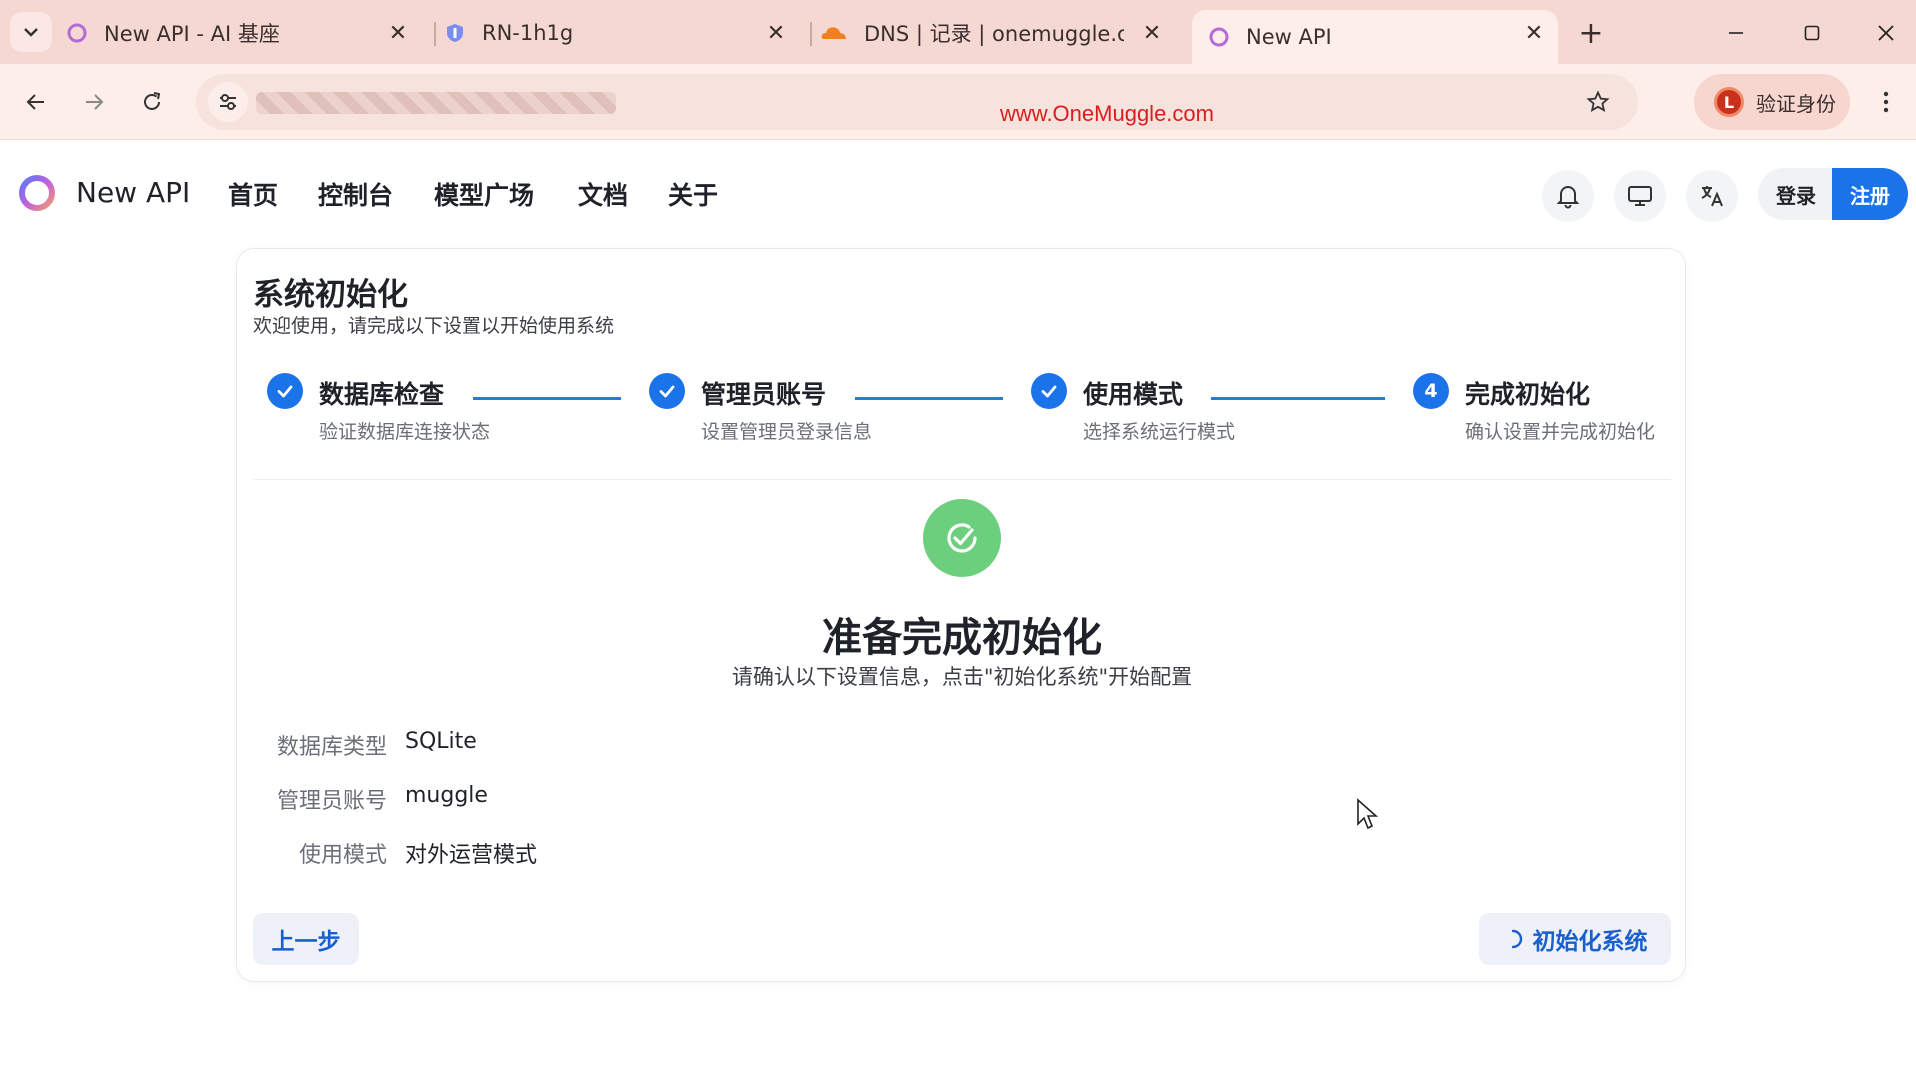 This screenshot has height=1080, width=1916. Describe the element at coordinates (133, 192) in the screenshot. I see `app-brand: New API` at that location.